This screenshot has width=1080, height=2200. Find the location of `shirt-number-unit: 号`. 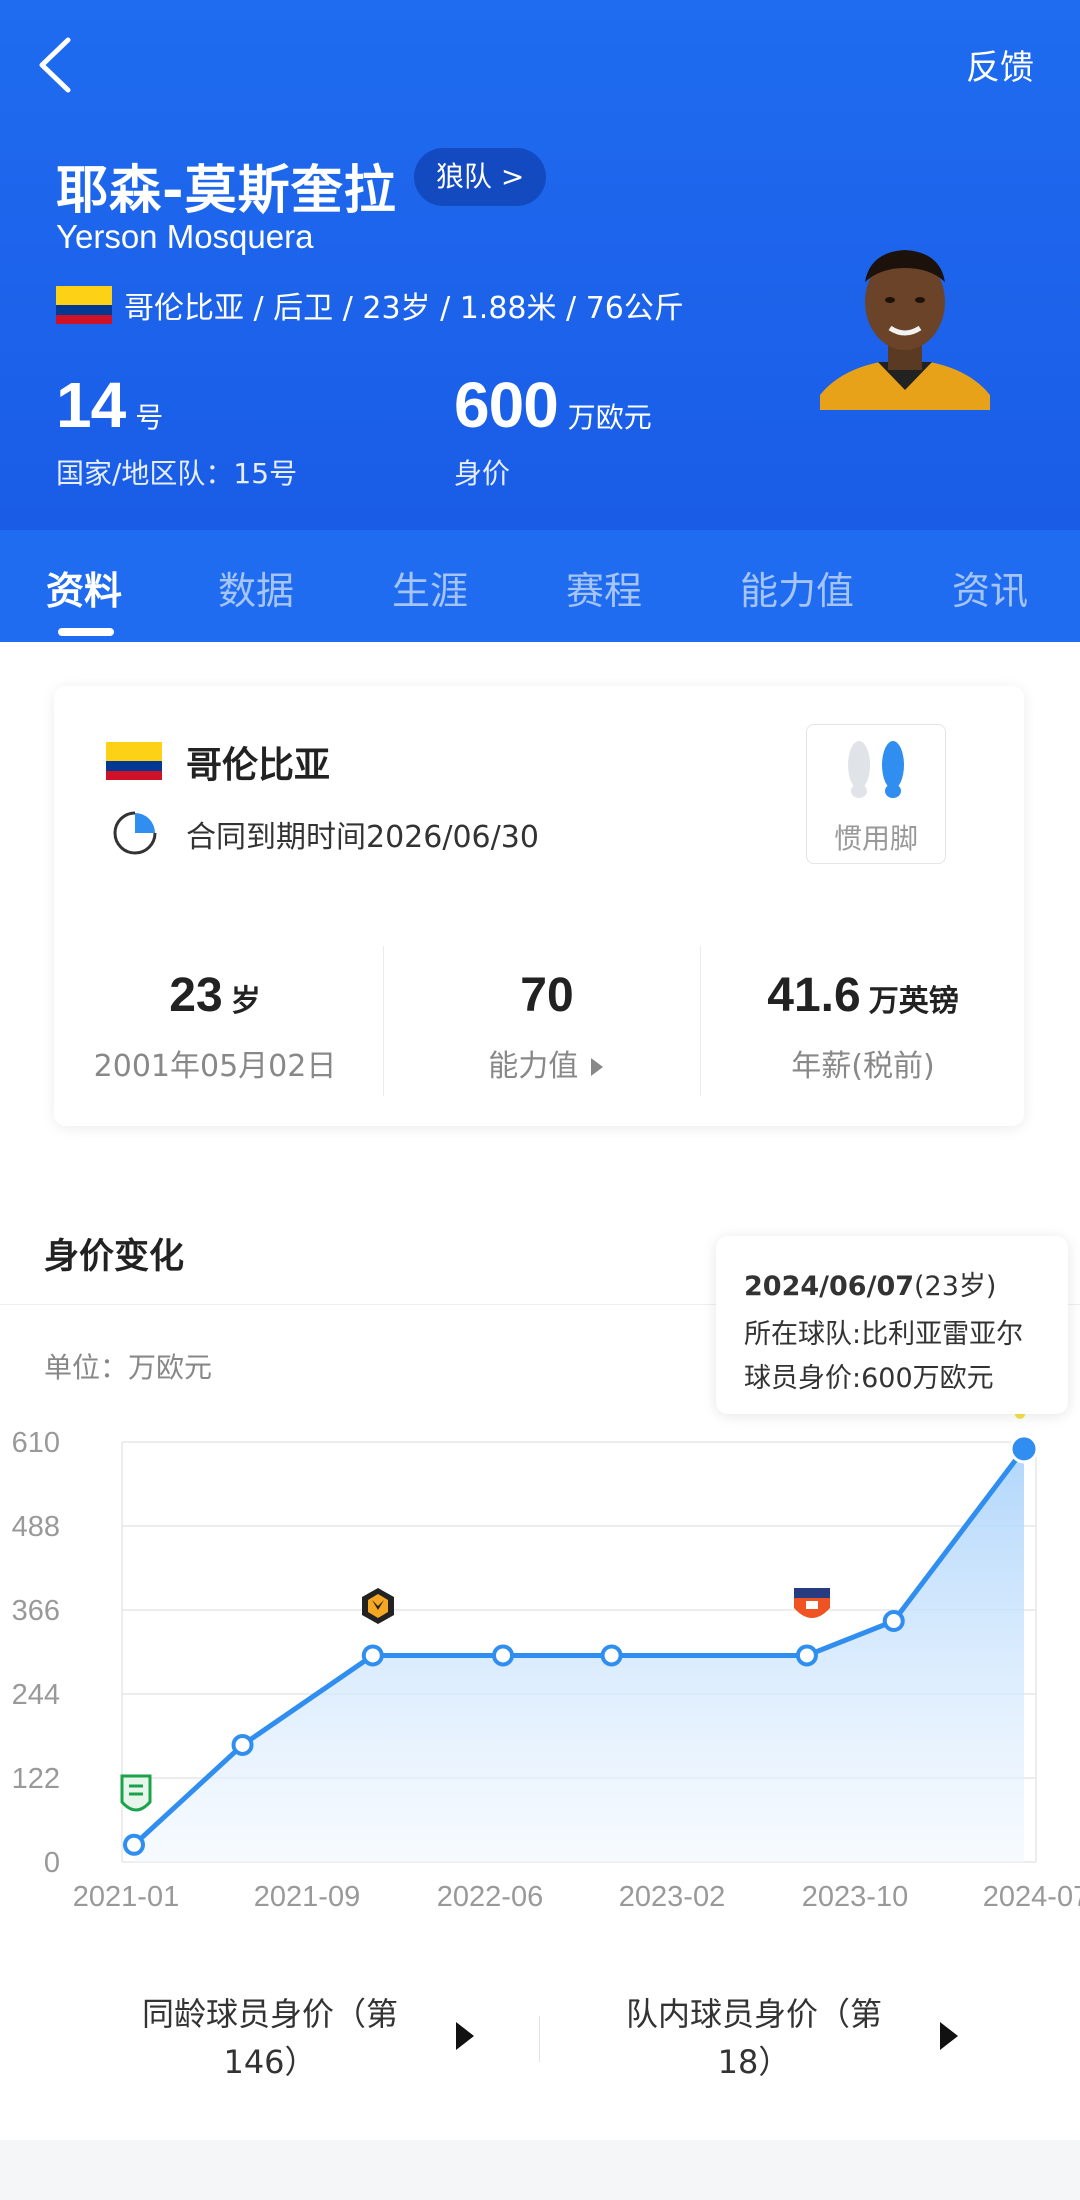

shirt-number-unit: 号 is located at coordinates (149, 417).